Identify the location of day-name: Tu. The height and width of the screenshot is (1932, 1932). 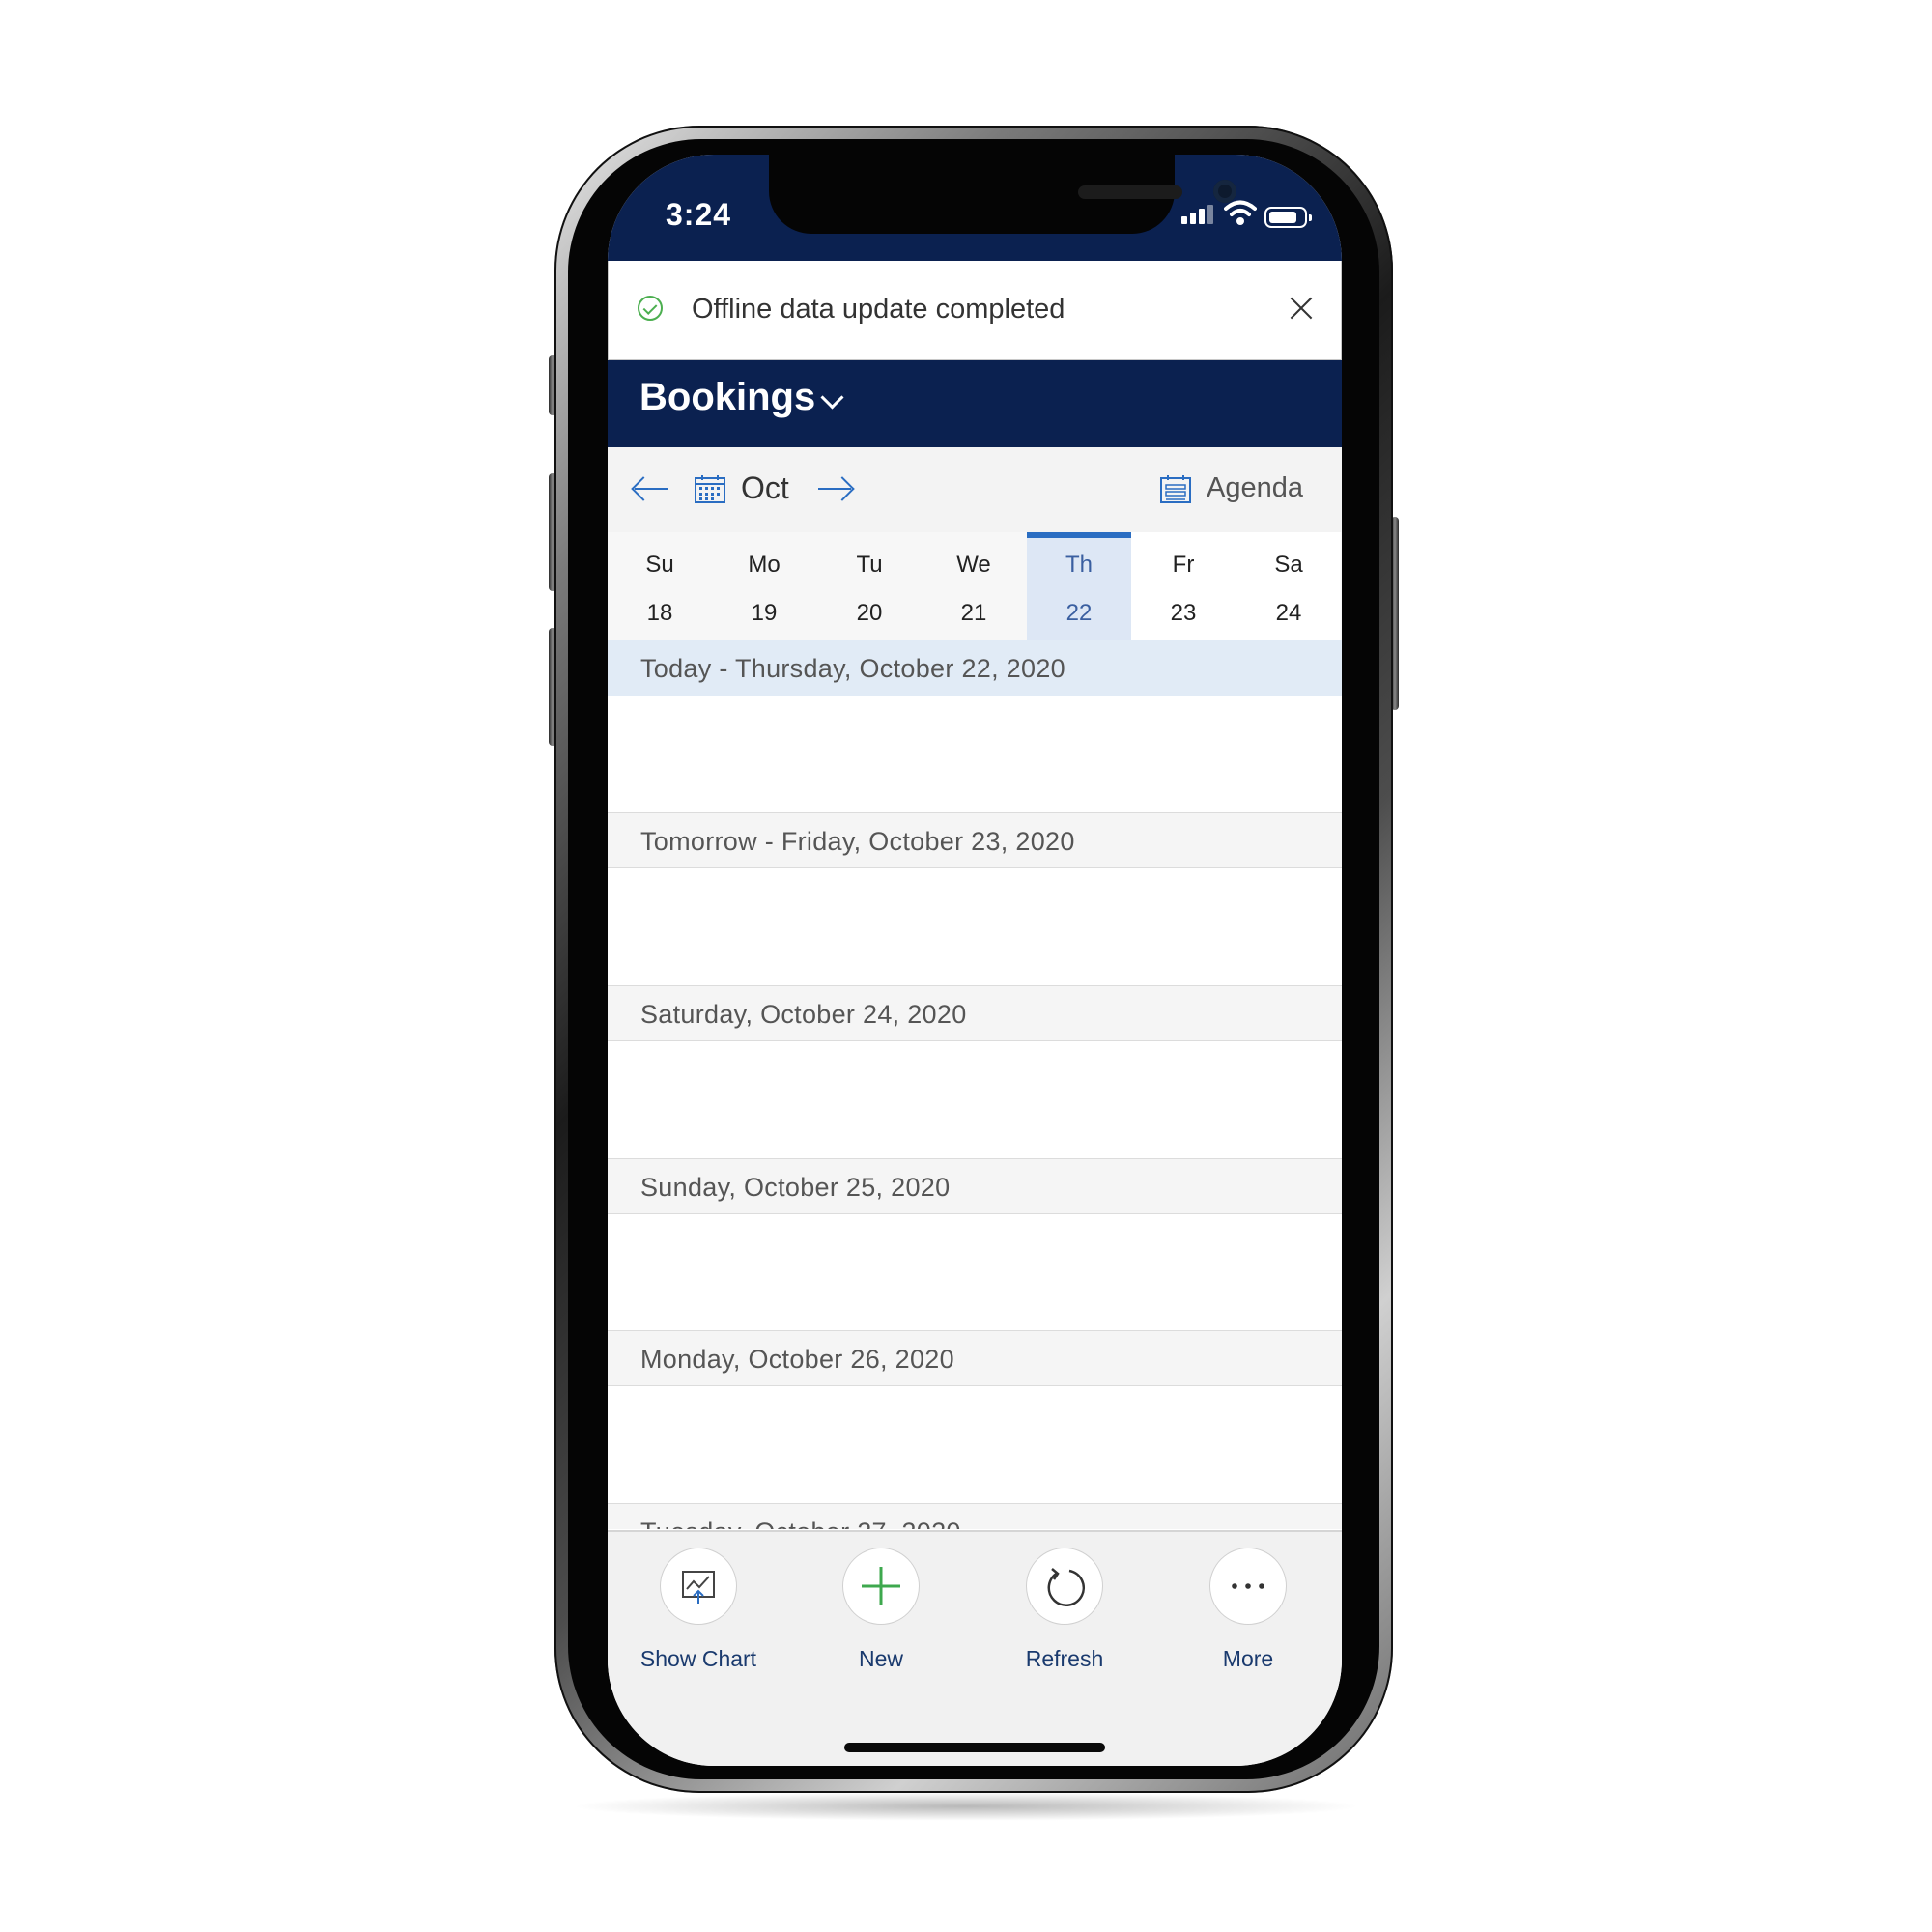
(869, 565).